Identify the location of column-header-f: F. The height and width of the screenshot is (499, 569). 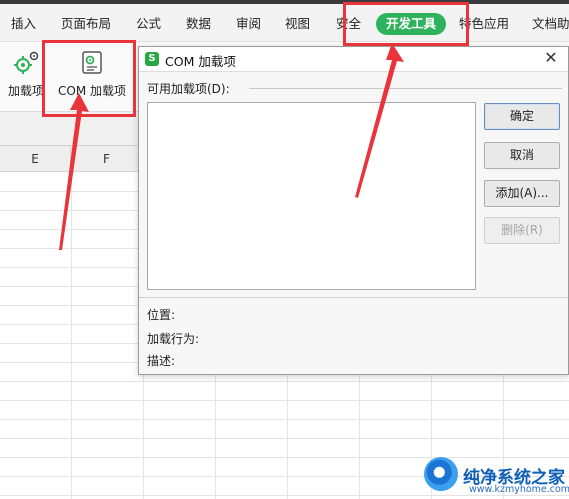
(107, 159).